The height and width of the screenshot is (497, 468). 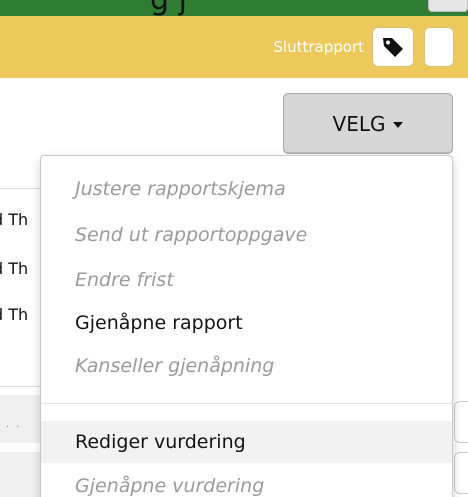 I want to click on menu-item-label: Gjenåpne rapport, so click(x=159, y=323).